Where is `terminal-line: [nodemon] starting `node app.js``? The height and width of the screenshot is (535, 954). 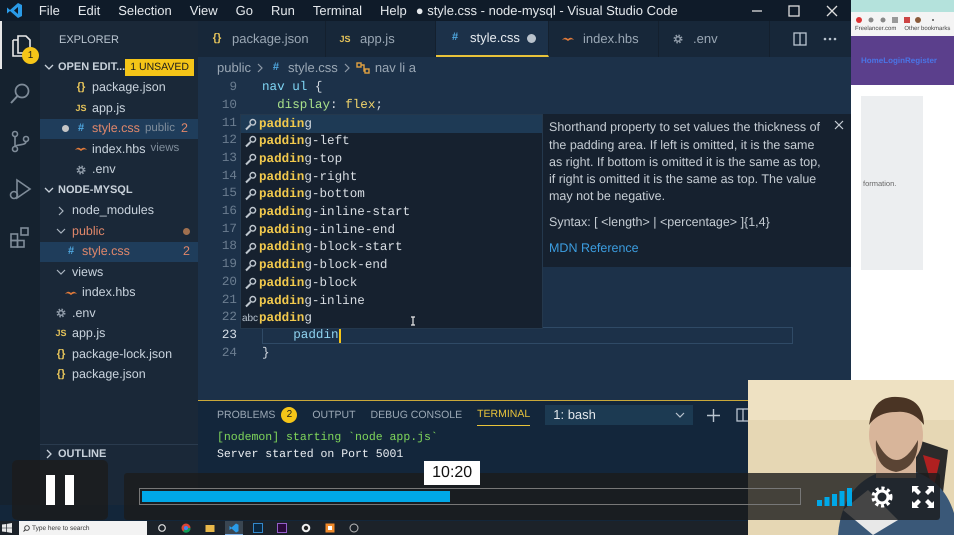 terminal-line: [nodemon] starting `node app.js` is located at coordinates (327, 438).